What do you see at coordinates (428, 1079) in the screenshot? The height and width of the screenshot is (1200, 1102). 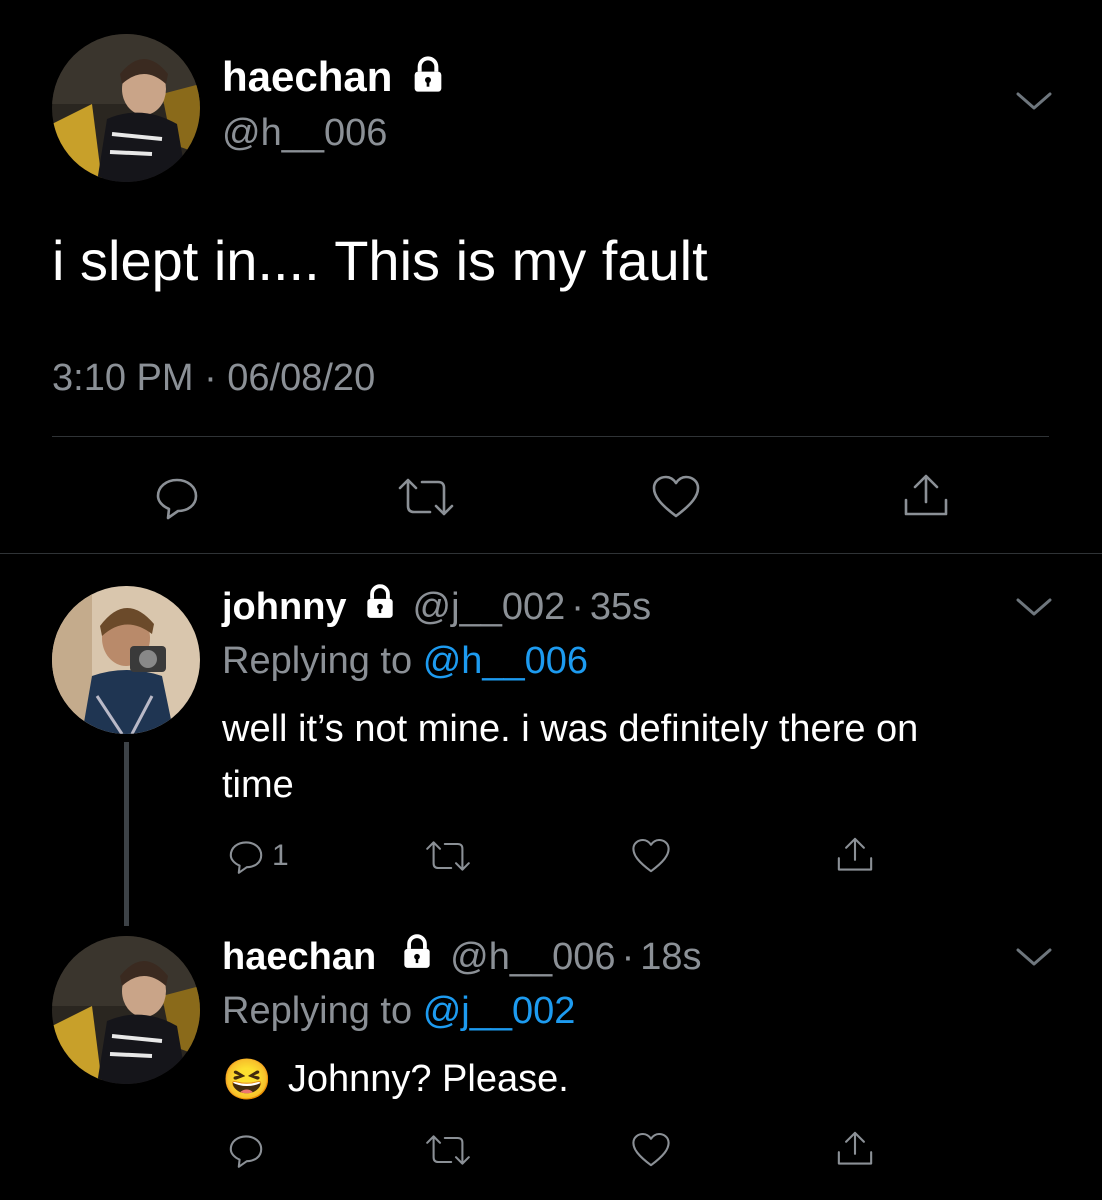 I see `reply-text: Johnny? Please.` at bounding box center [428, 1079].